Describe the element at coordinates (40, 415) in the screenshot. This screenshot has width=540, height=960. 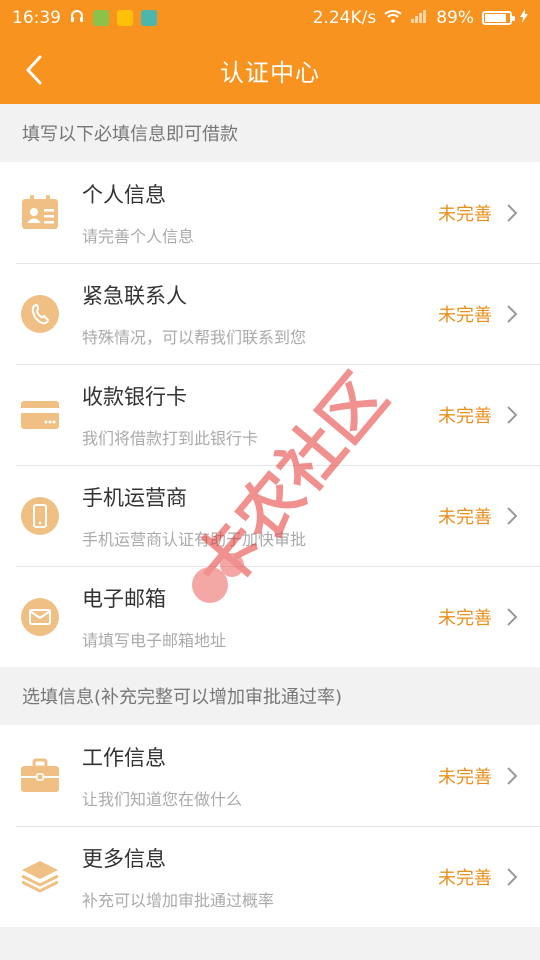
I see `bank-card-icon` at that location.